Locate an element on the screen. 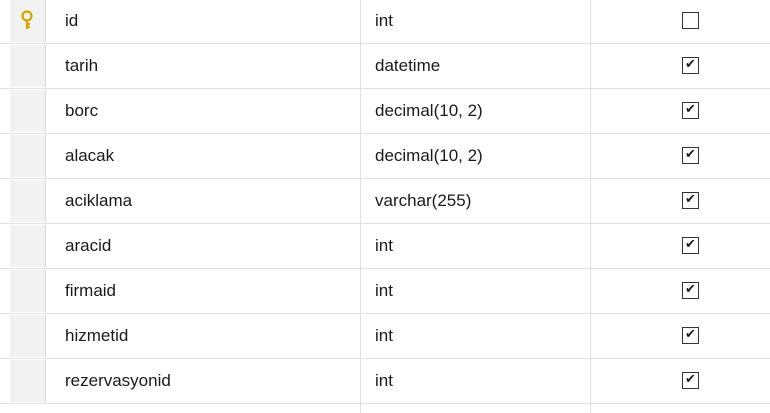 The width and height of the screenshot is (770, 413). allow-nulls-checkbox is located at coordinates (690, 20).